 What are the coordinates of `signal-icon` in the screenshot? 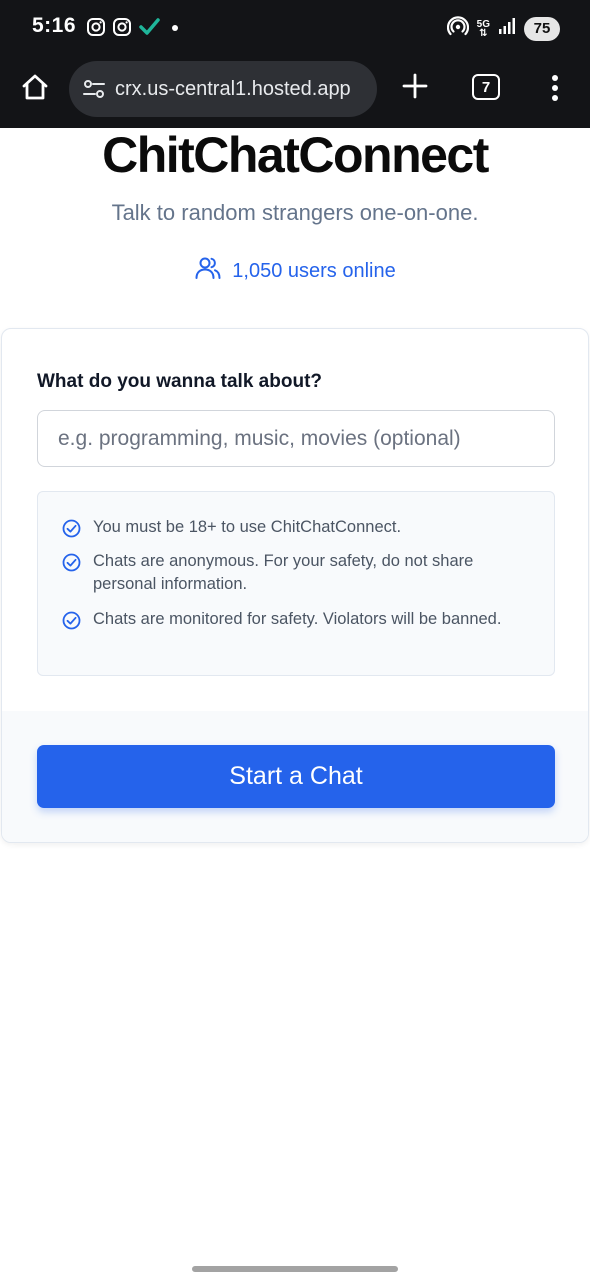 It's located at (507, 28).